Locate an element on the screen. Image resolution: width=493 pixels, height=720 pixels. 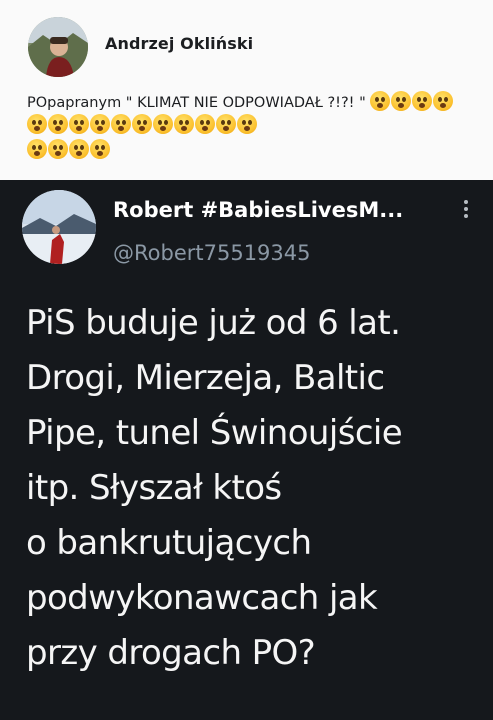
emoji-row is located at coordinates (247, 150).